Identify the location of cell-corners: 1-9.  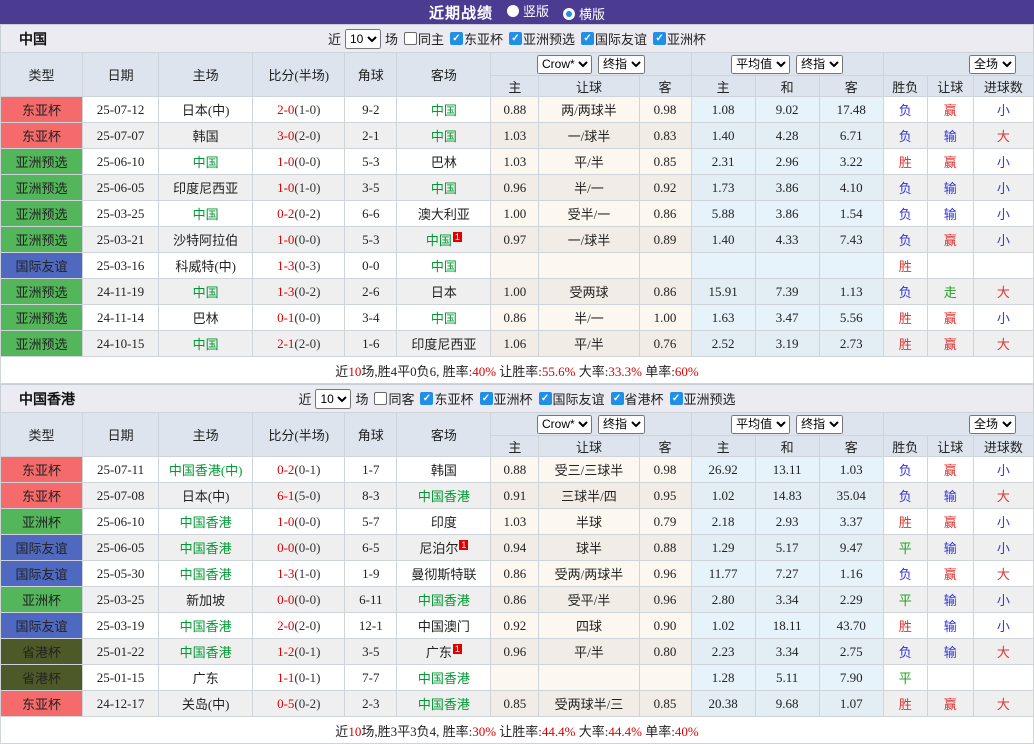
(371, 573).